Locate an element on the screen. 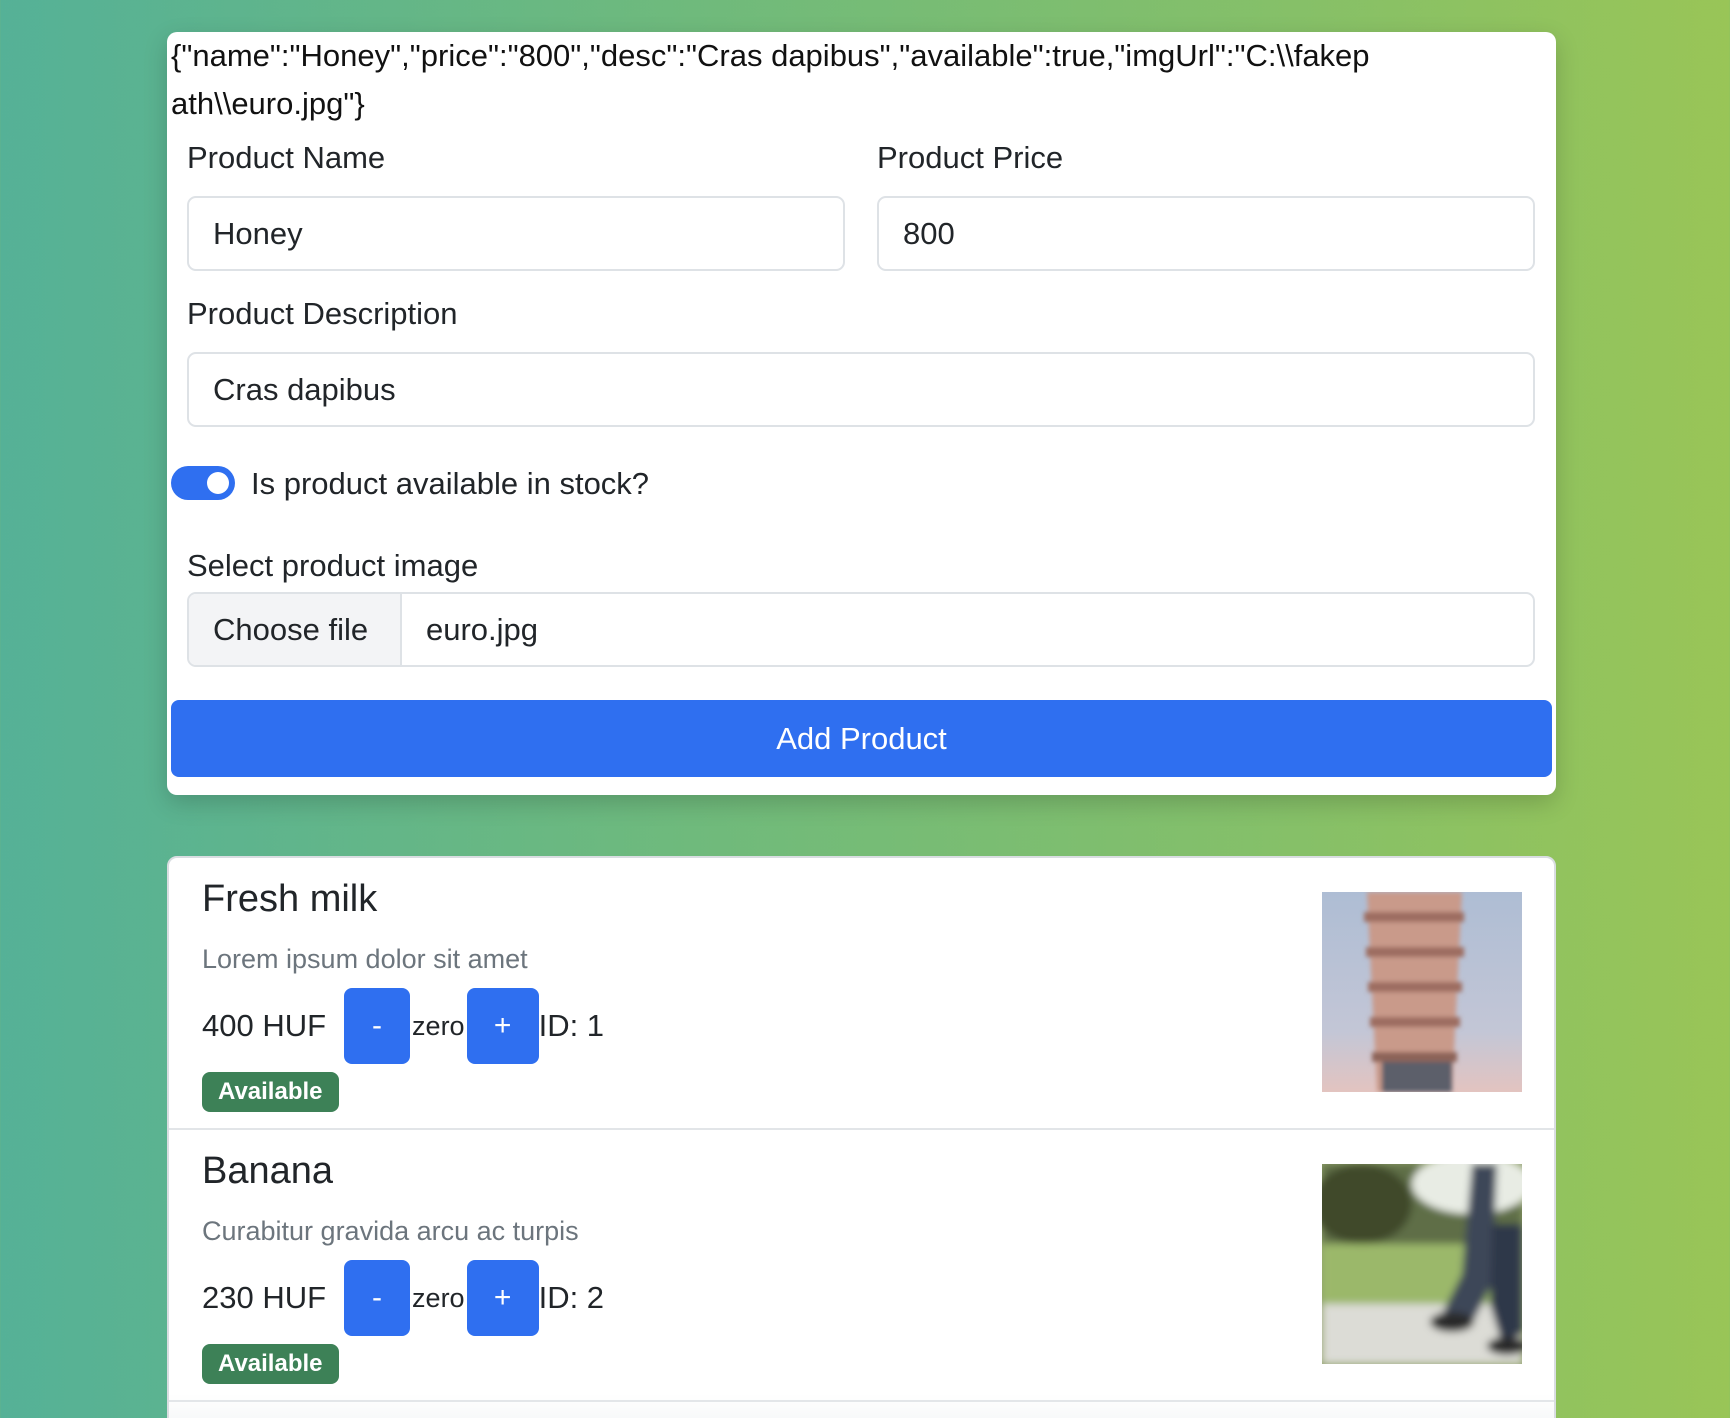  scroll-fade is located at coordinates (861, 1406).